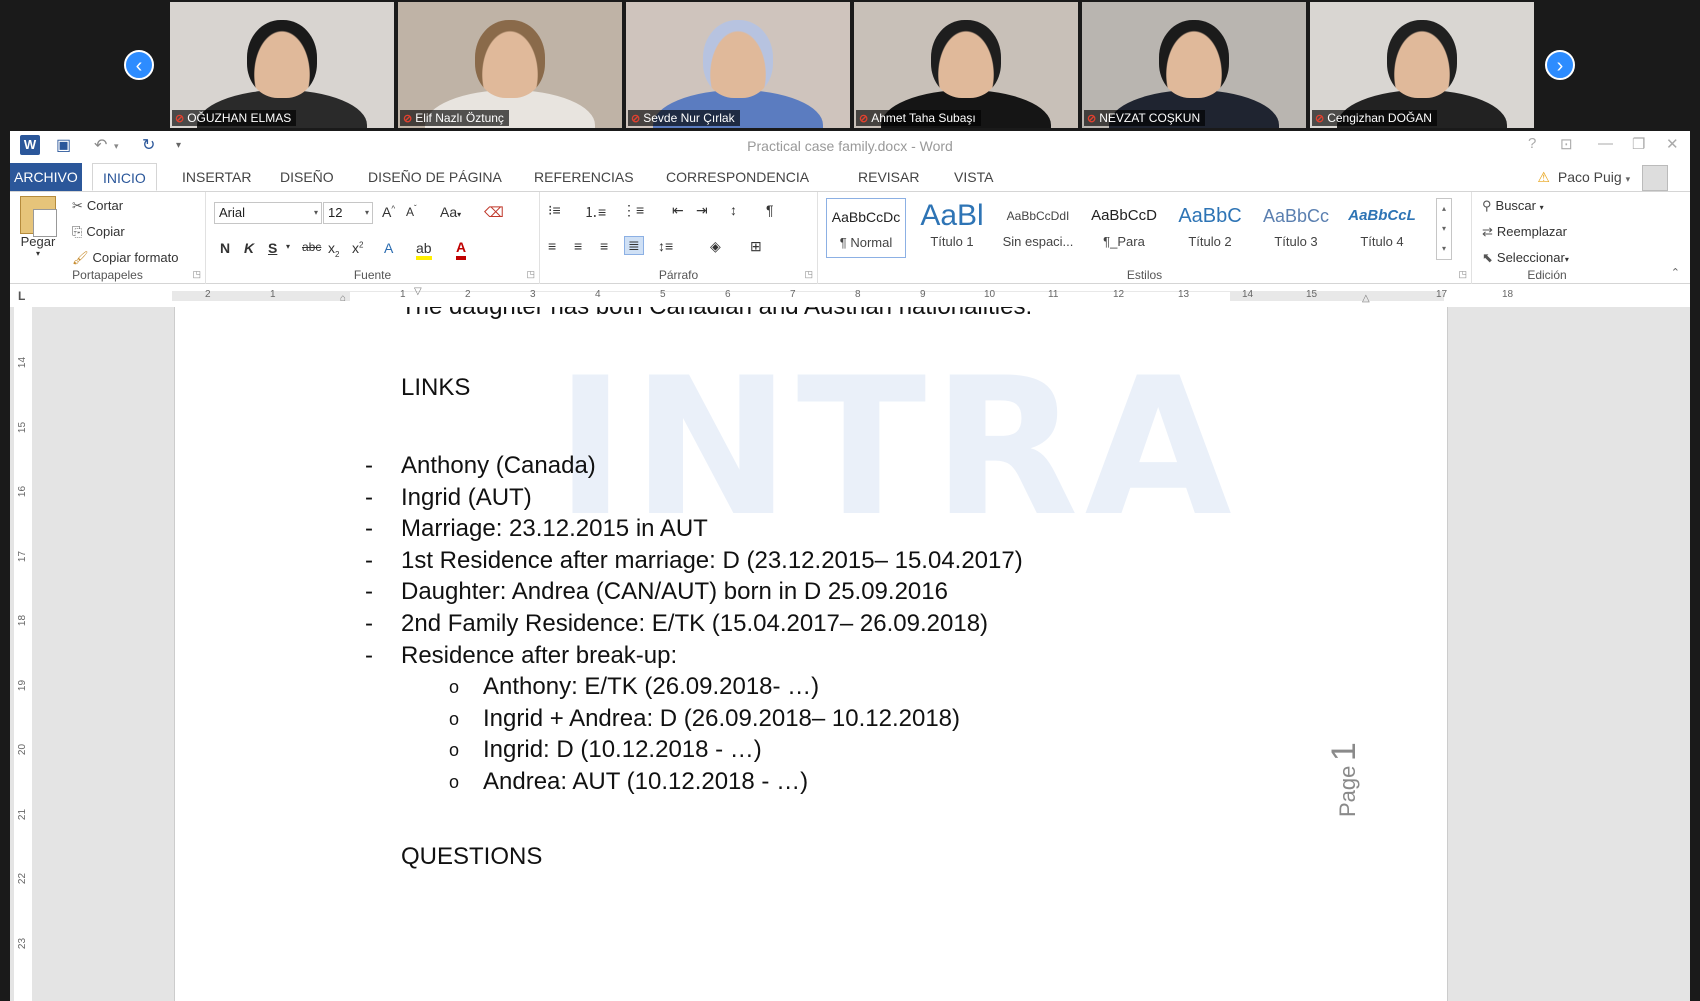  I want to click on shrink-font-icon: Aˇ, so click(411, 211).